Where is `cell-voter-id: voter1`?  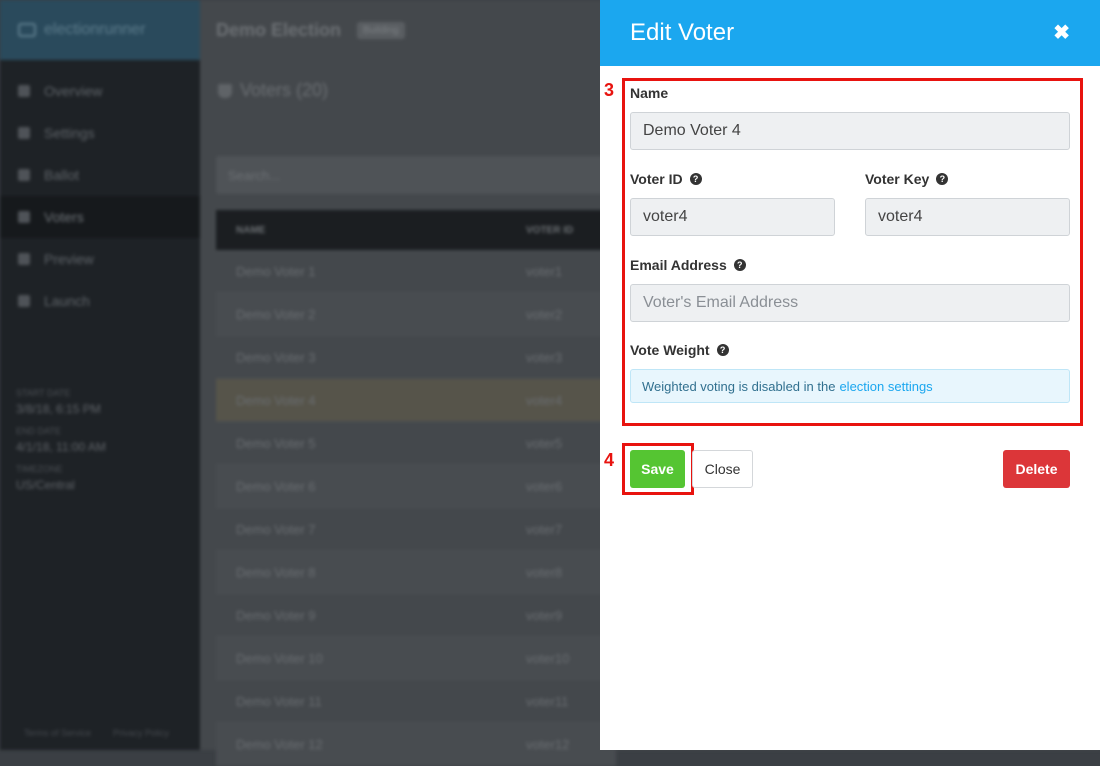 cell-voter-id: voter1 is located at coordinates (544, 271).